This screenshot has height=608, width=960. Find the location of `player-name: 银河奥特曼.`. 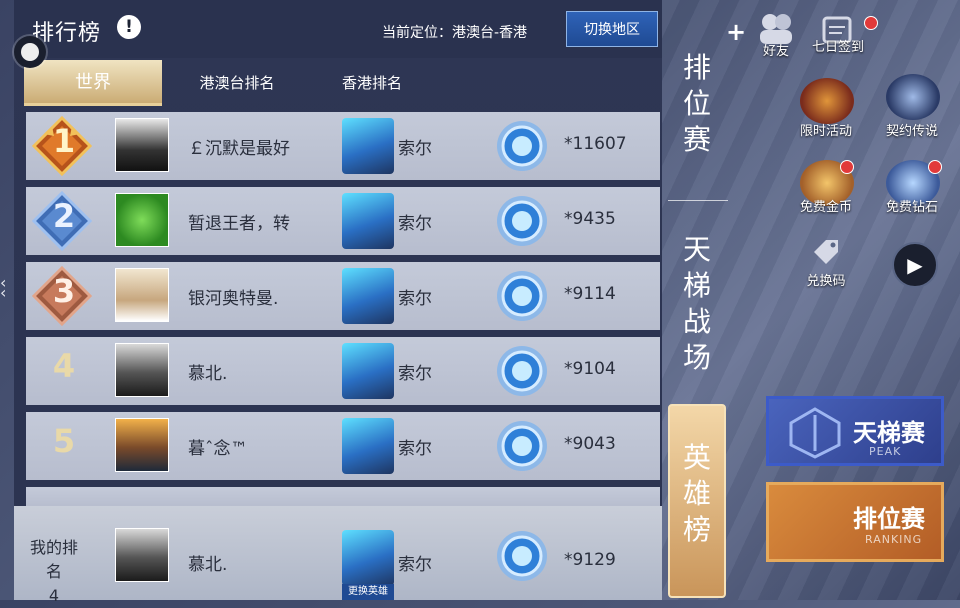

player-name: 银河奥特曼. is located at coordinates (233, 299).